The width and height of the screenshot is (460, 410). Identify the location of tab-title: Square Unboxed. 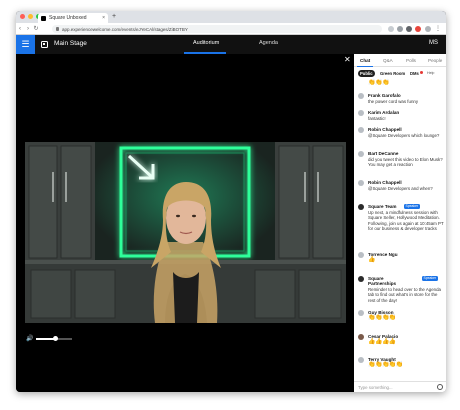
(68, 18).